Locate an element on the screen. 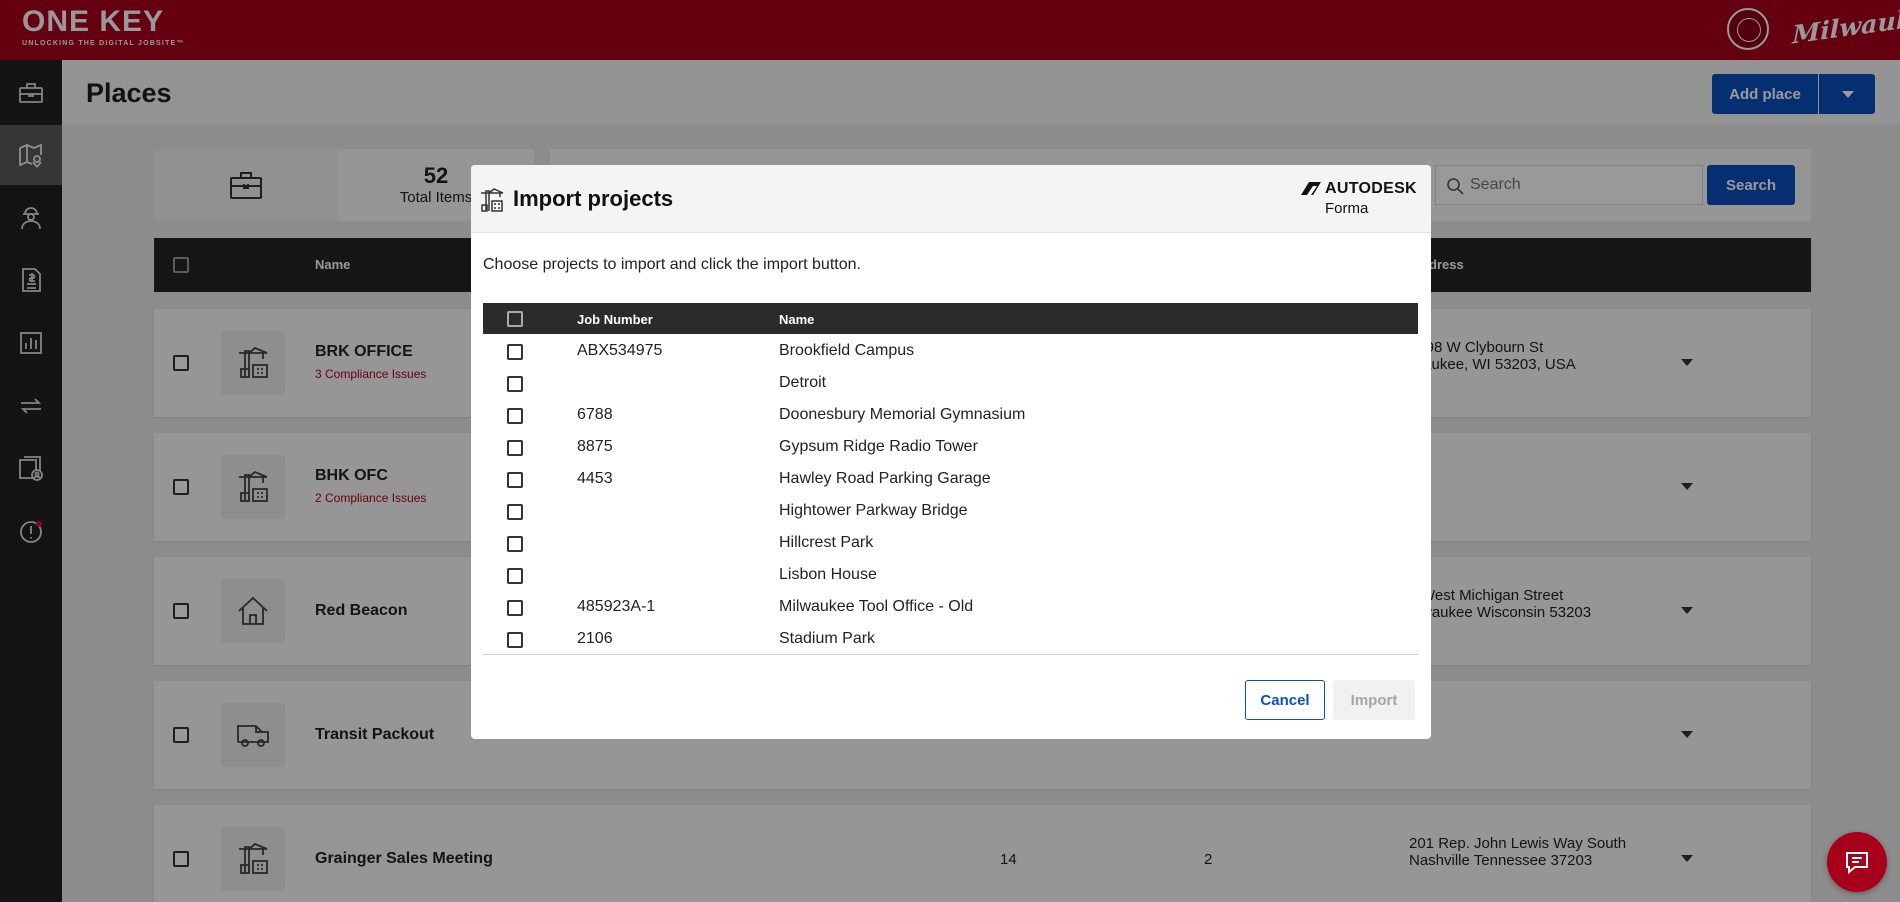 This screenshot has height=902, width=1900. project-job-number: 2106 is located at coordinates (595, 638).